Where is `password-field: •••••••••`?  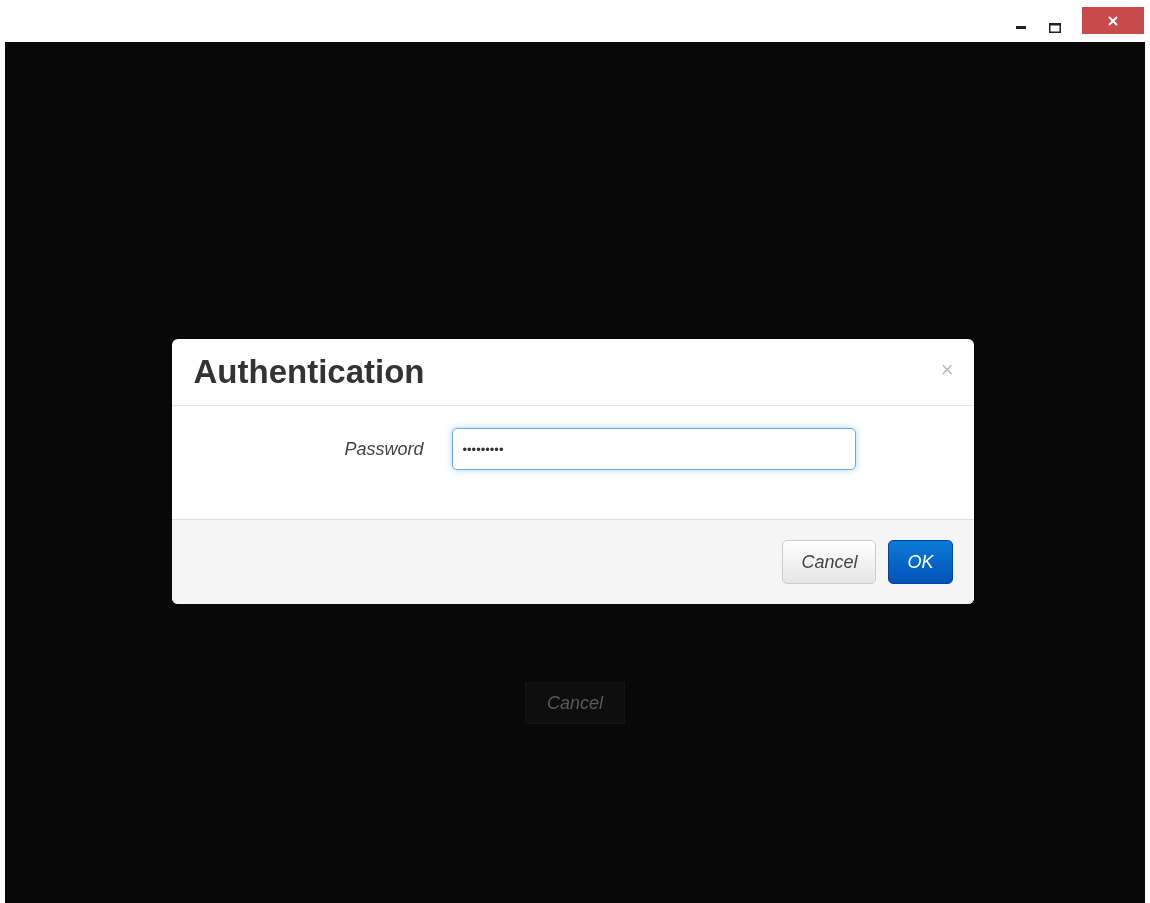 password-field: ••••••••• is located at coordinates (653, 449).